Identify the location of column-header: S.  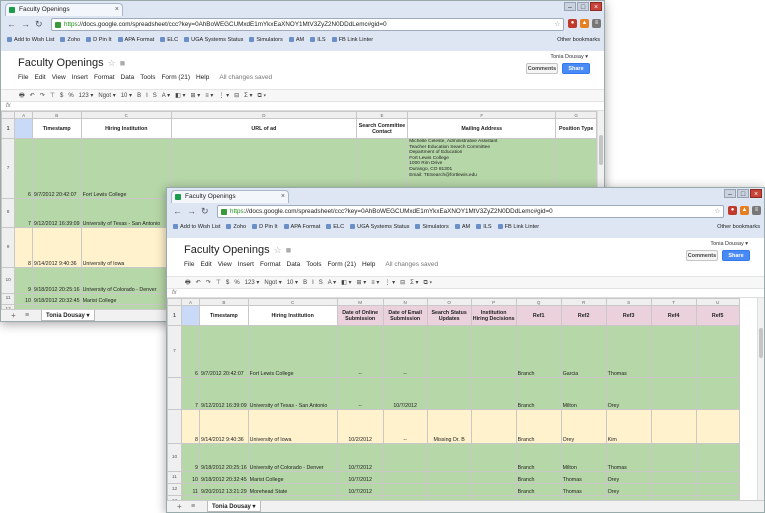
(628, 302).